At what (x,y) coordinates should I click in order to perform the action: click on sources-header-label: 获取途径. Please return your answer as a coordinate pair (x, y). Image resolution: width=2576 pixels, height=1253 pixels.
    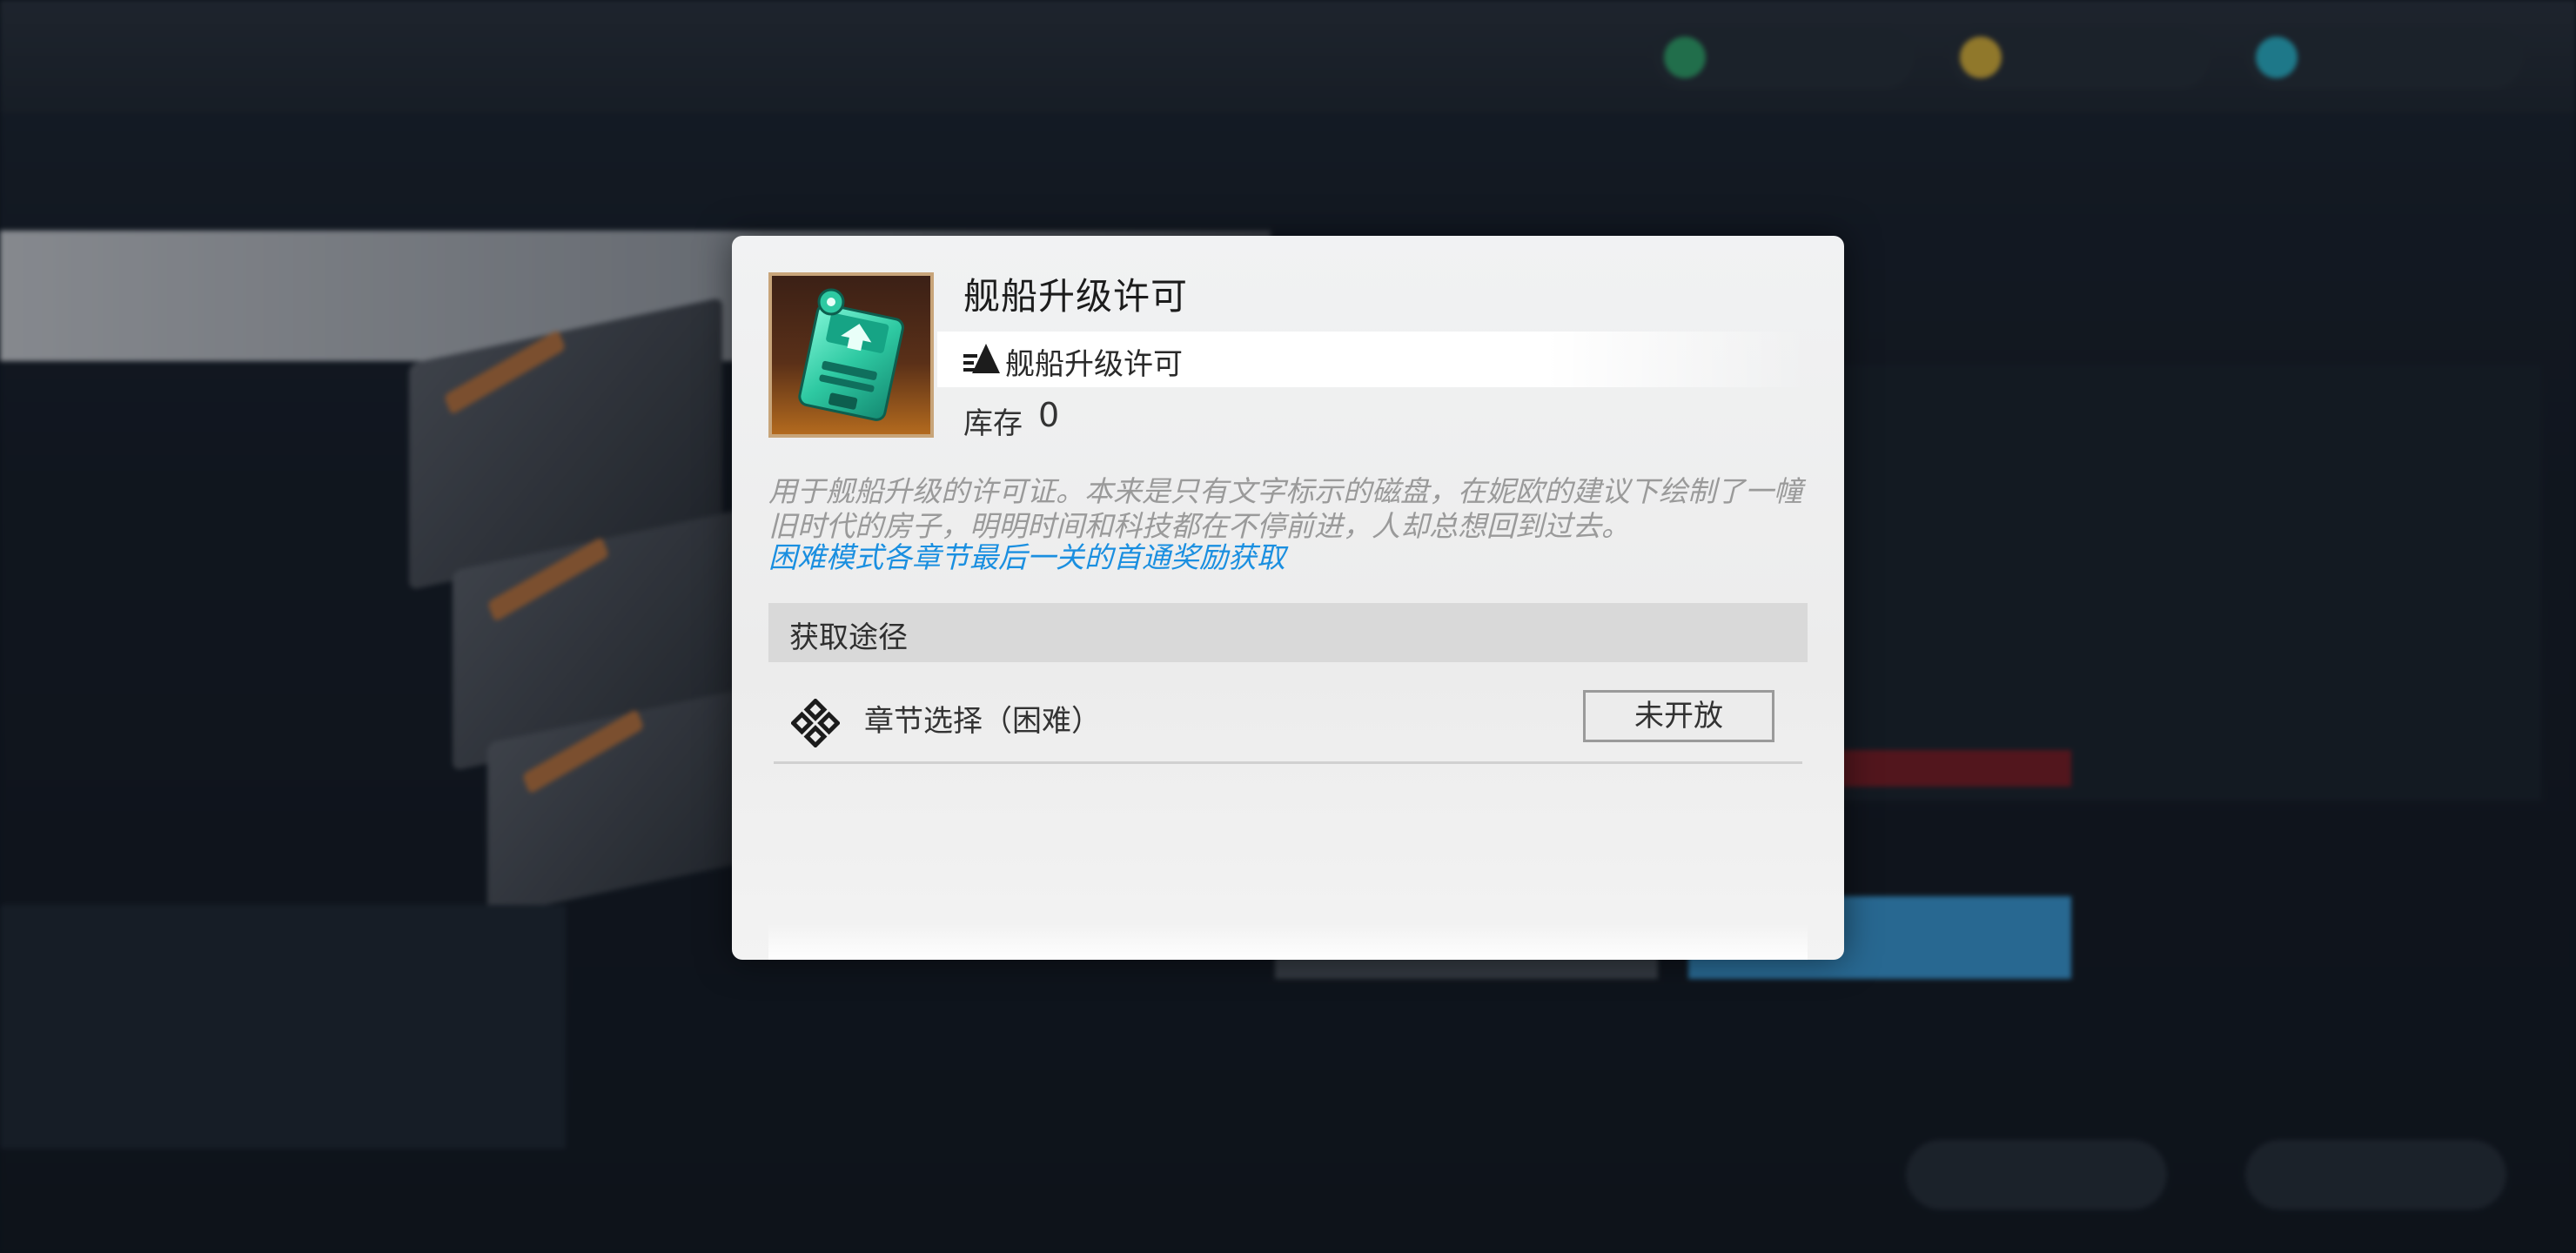
    Looking at the image, I should click on (849, 637).